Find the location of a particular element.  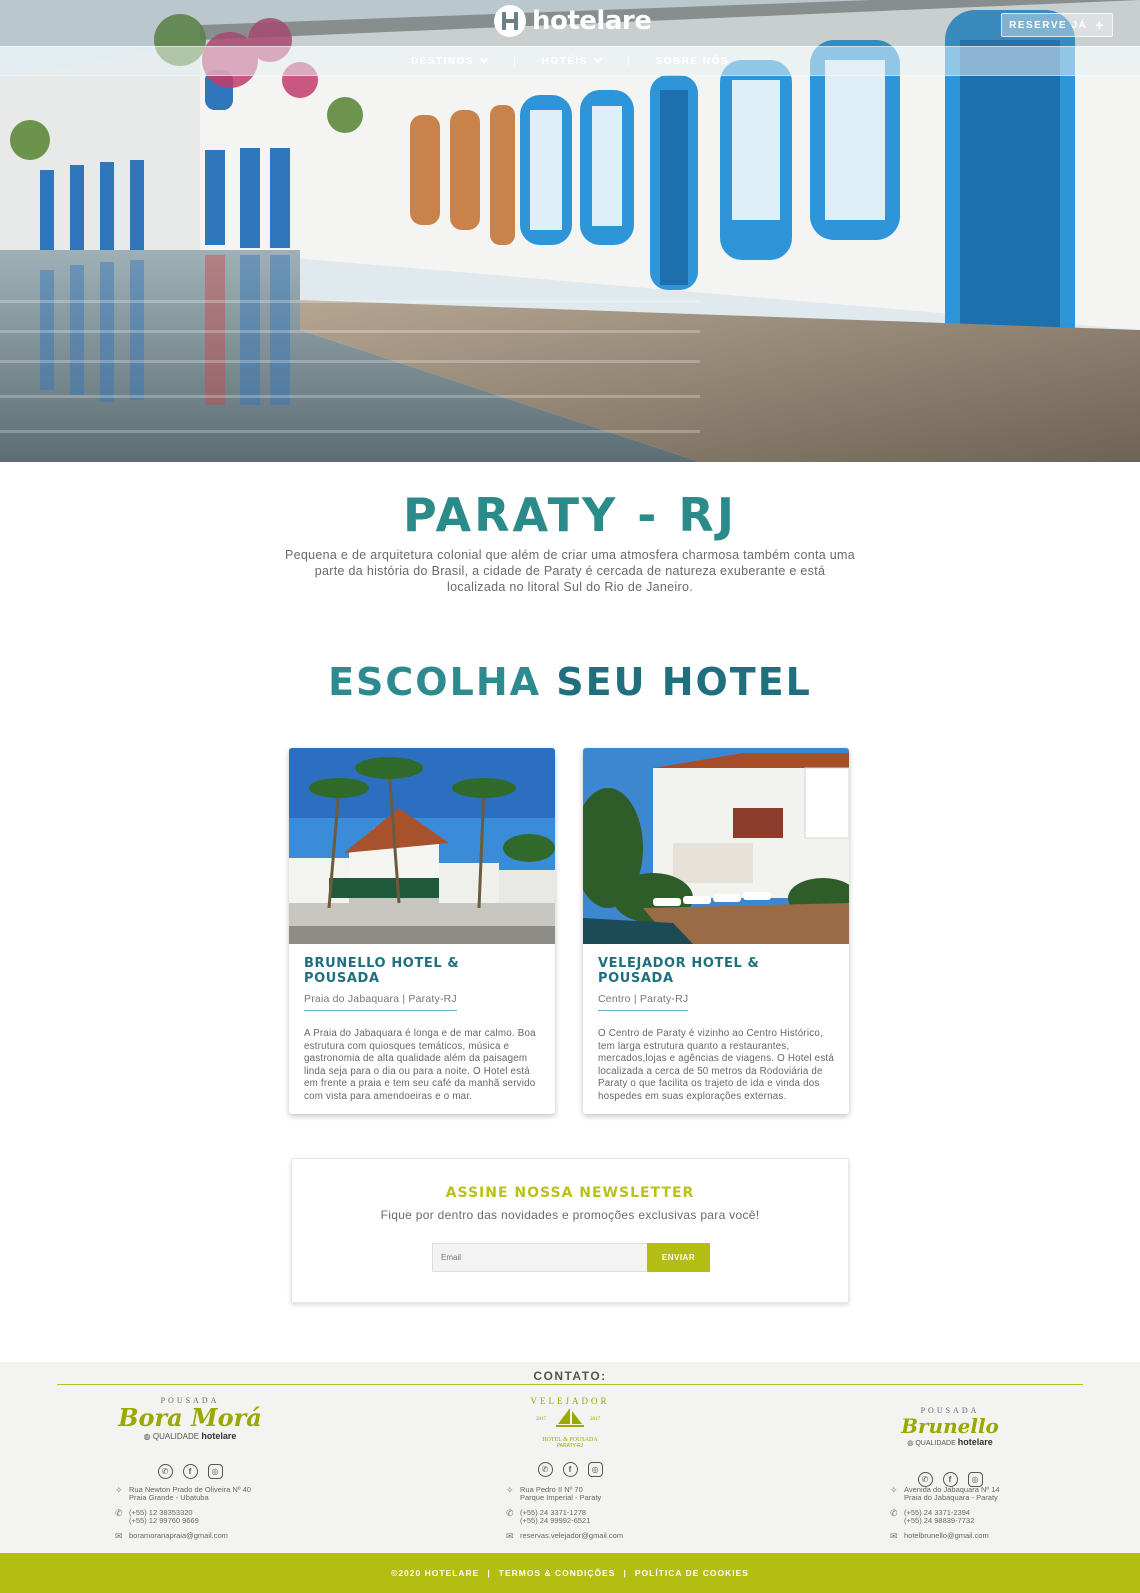

email-link: boramoranapraia@gmail.com is located at coordinates (178, 1536).